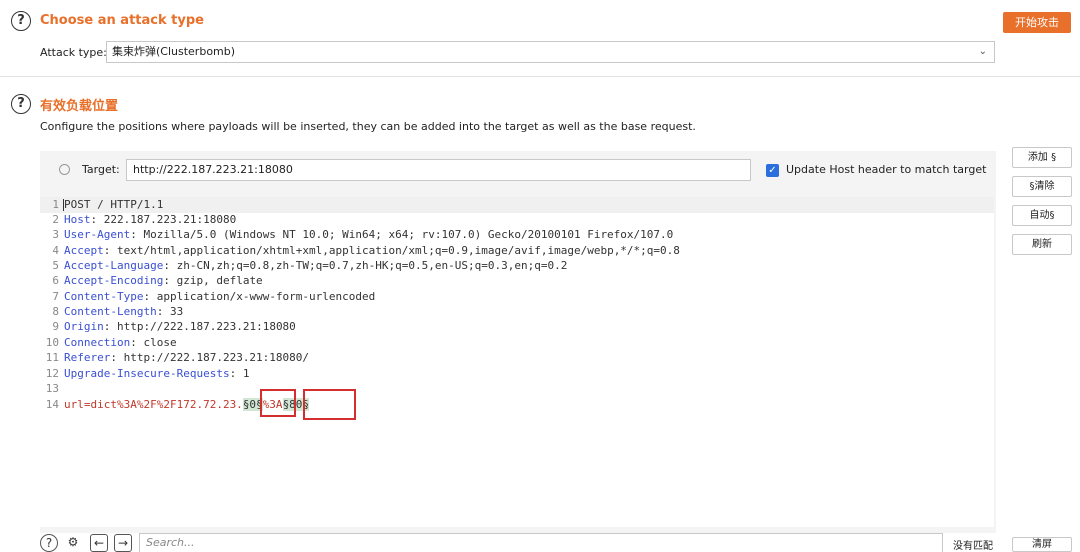 Image resolution: width=1080 pixels, height=552 pixels. I want to click on request-line: 6 Accept-Encoding: gzip, deflate, so click(157, 280).